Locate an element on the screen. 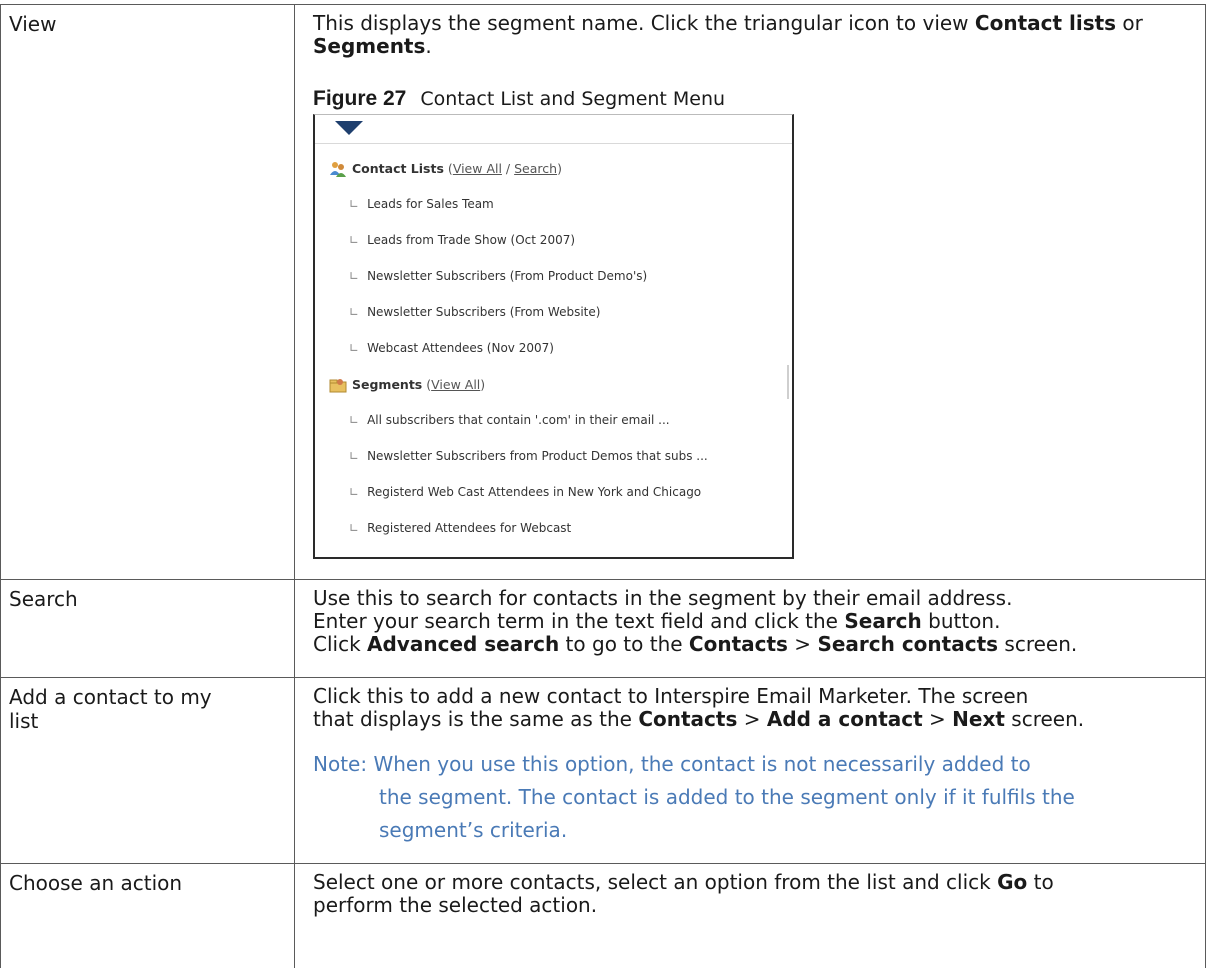 Image resolution: width=1206 pixels, height=969 pixels. term-choose-action: Choose an action is located at coordinates (96, 883).